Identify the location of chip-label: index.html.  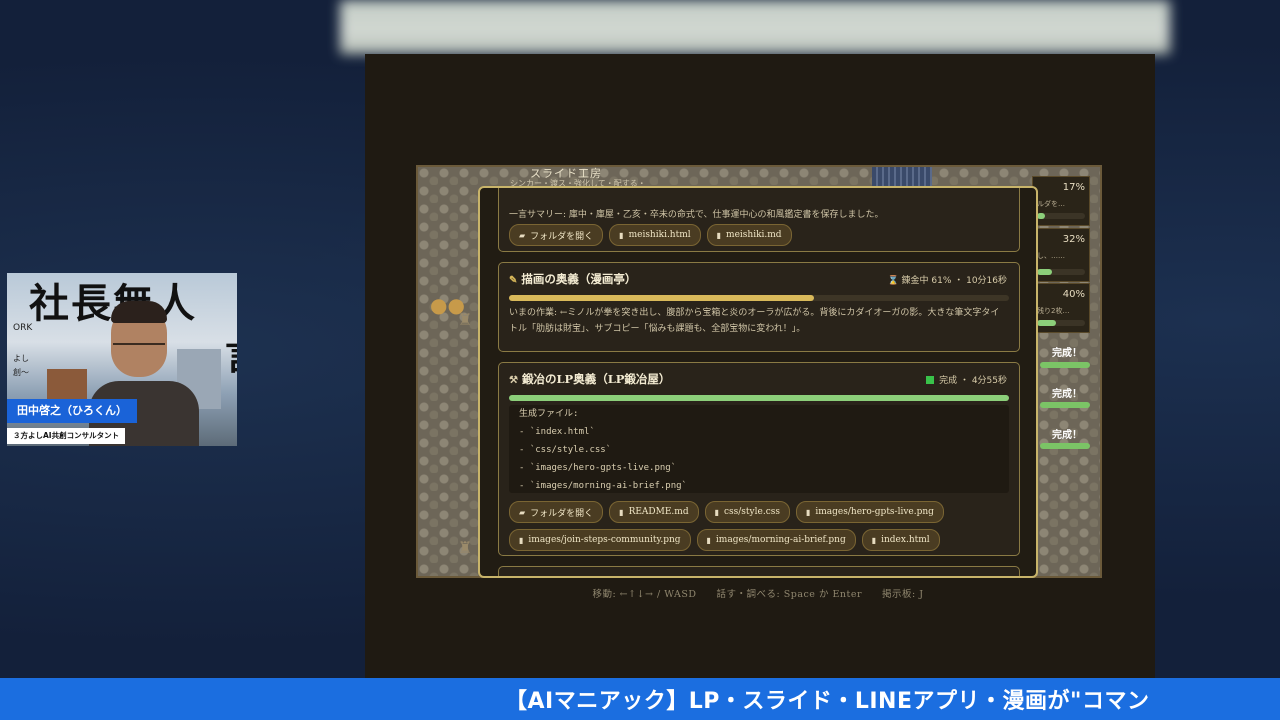
(905, 540).